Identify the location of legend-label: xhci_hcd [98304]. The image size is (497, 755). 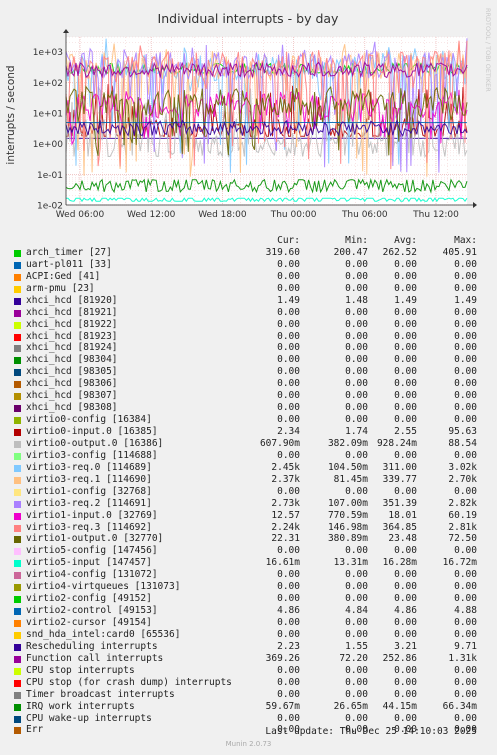
(72, 360).